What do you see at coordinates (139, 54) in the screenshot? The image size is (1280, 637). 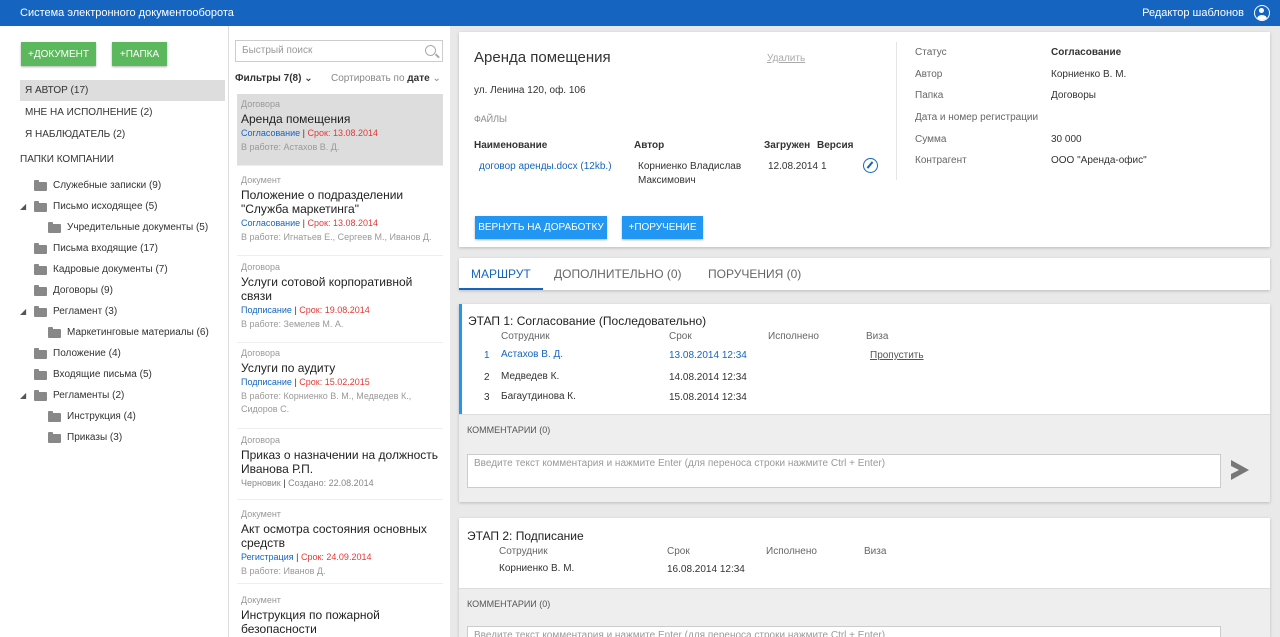 I see `add-folder-button: +ПАПКА` at bounding box center [139, 54].